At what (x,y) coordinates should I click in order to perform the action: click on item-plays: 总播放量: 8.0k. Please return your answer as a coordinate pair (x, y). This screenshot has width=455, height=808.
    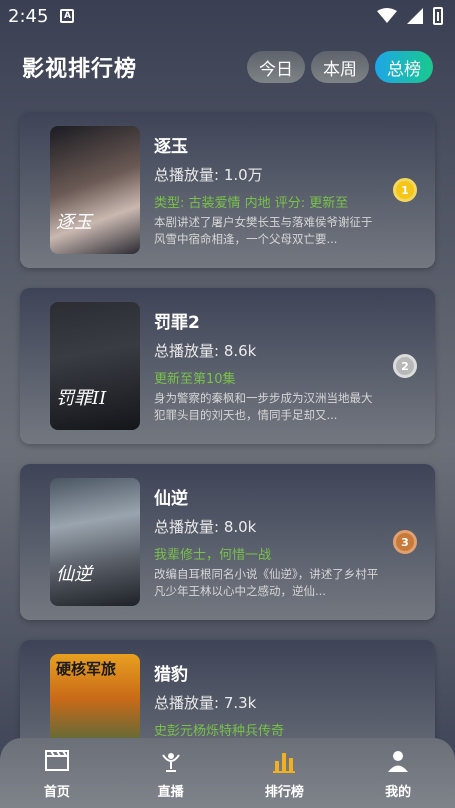
    Looking at the image, I should click on (205, 527).